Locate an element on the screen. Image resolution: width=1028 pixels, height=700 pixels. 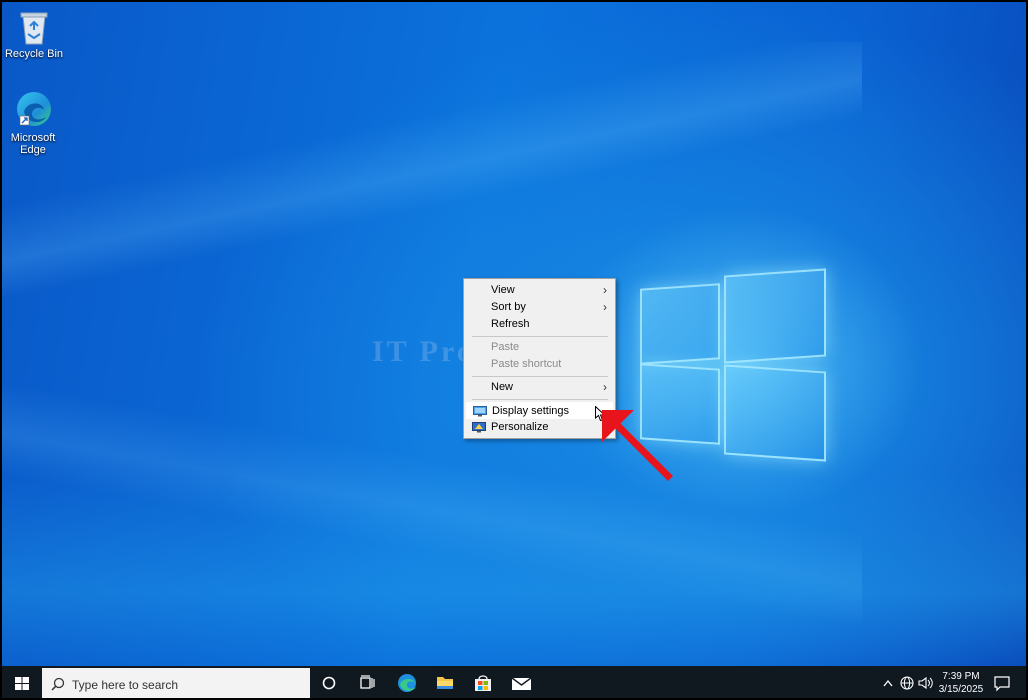
taskbar-edge-button is located at coordinates (407, 682).